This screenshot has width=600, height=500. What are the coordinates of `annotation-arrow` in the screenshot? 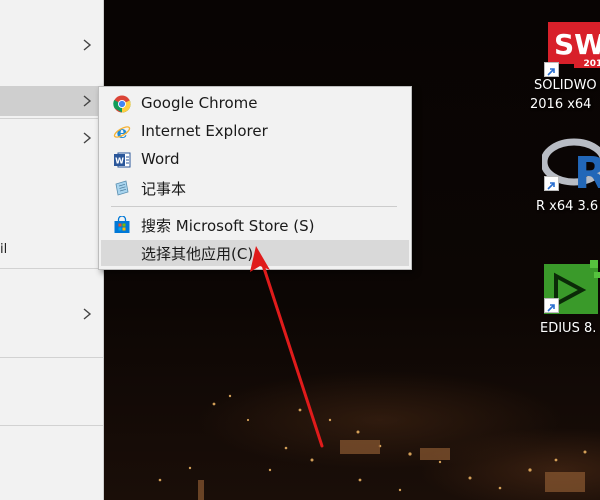 It's located at (287, 347).